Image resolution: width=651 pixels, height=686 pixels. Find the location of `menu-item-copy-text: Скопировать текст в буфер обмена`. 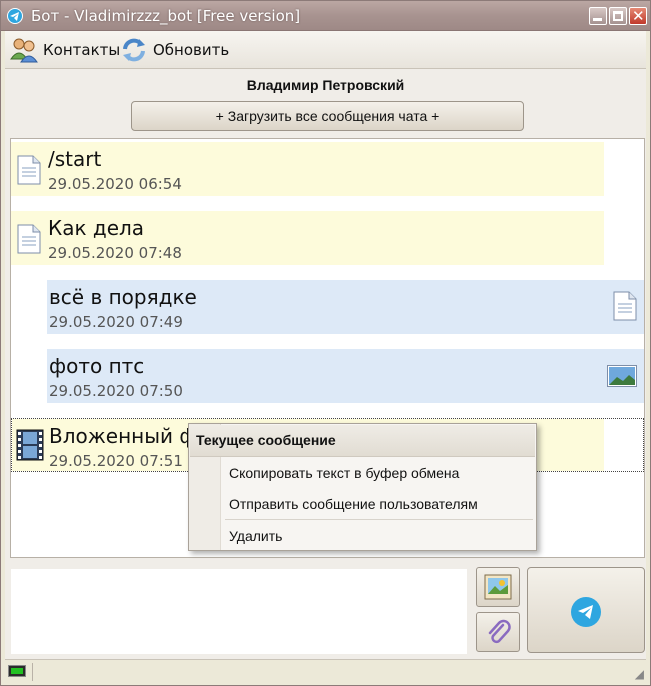

menu-item-copy-text: Скопировать текст в буфер обмена is located at coordinates (344, 473).